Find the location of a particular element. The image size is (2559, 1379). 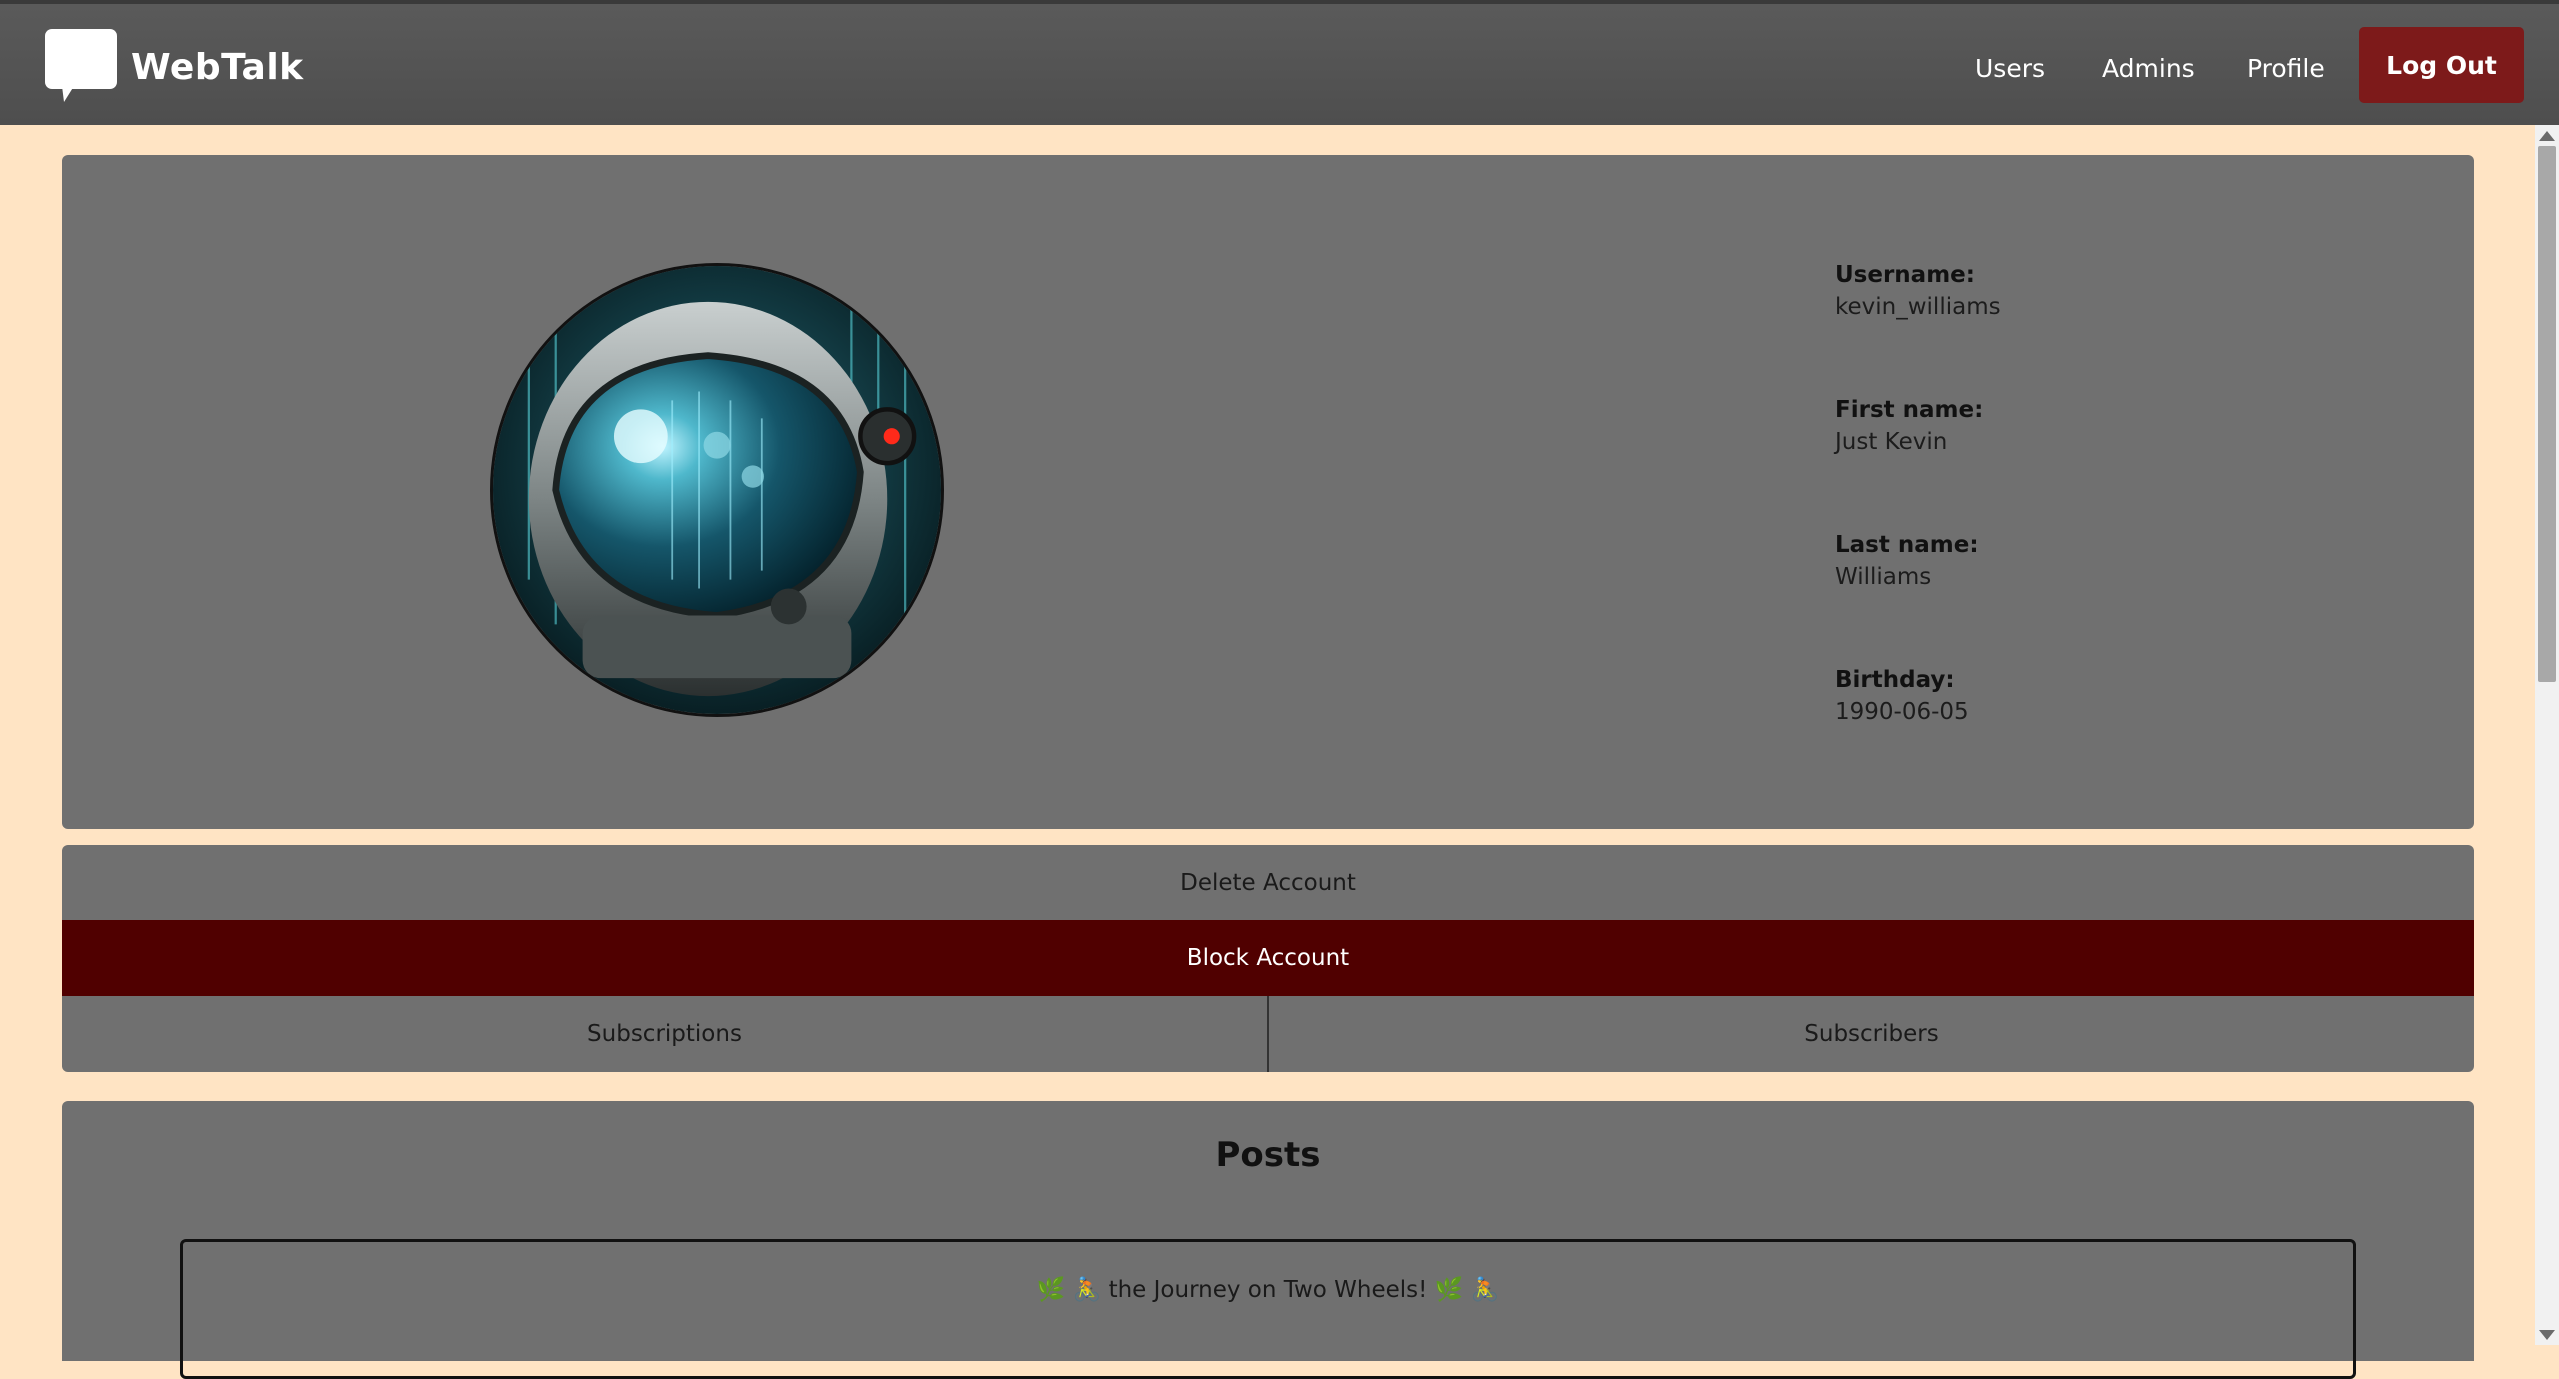

nav-admins-link: Admins is located at coordinates (2148, 69).